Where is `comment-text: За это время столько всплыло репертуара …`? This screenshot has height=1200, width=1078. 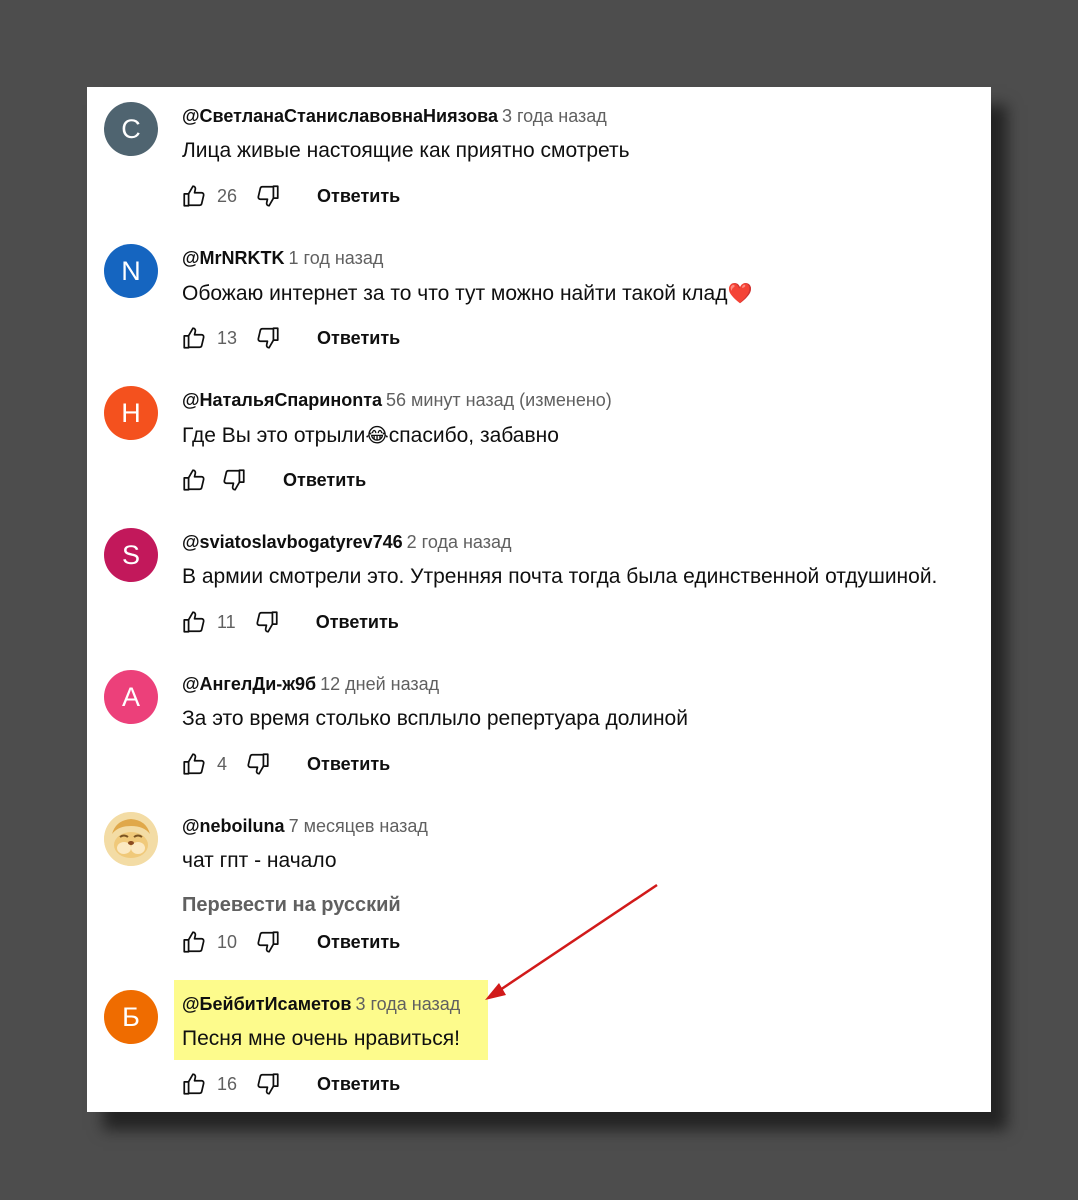
comment-text: За это время столько всплыло репертуара … is located at coordinates (435, 718).